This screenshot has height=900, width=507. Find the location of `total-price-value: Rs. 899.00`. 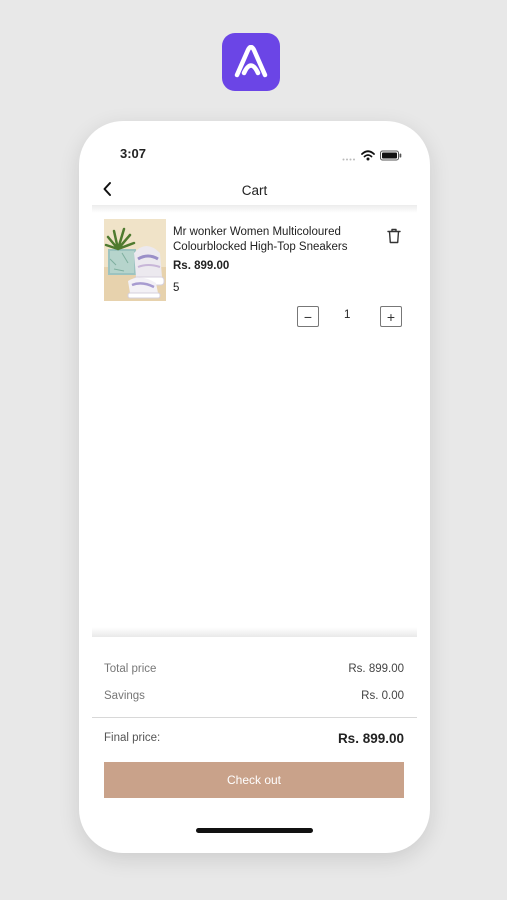

total-price-value: Rs. 899.00 is located at coordinates (376, 669).